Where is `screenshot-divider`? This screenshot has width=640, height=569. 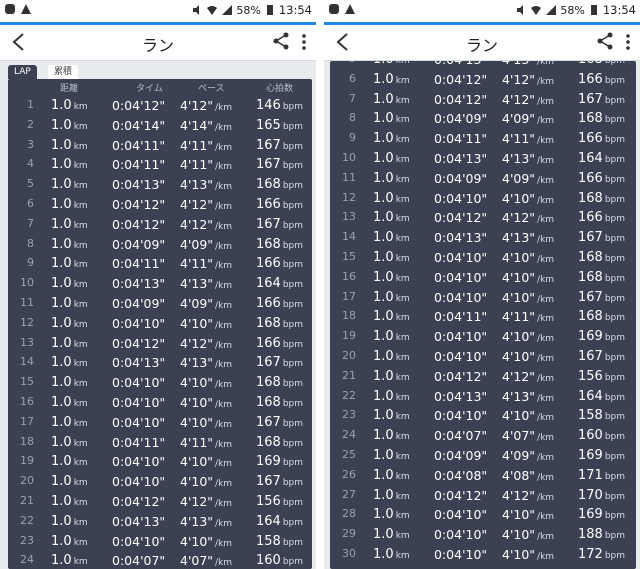
screenshot-divider is located at coordinates (320, 284).